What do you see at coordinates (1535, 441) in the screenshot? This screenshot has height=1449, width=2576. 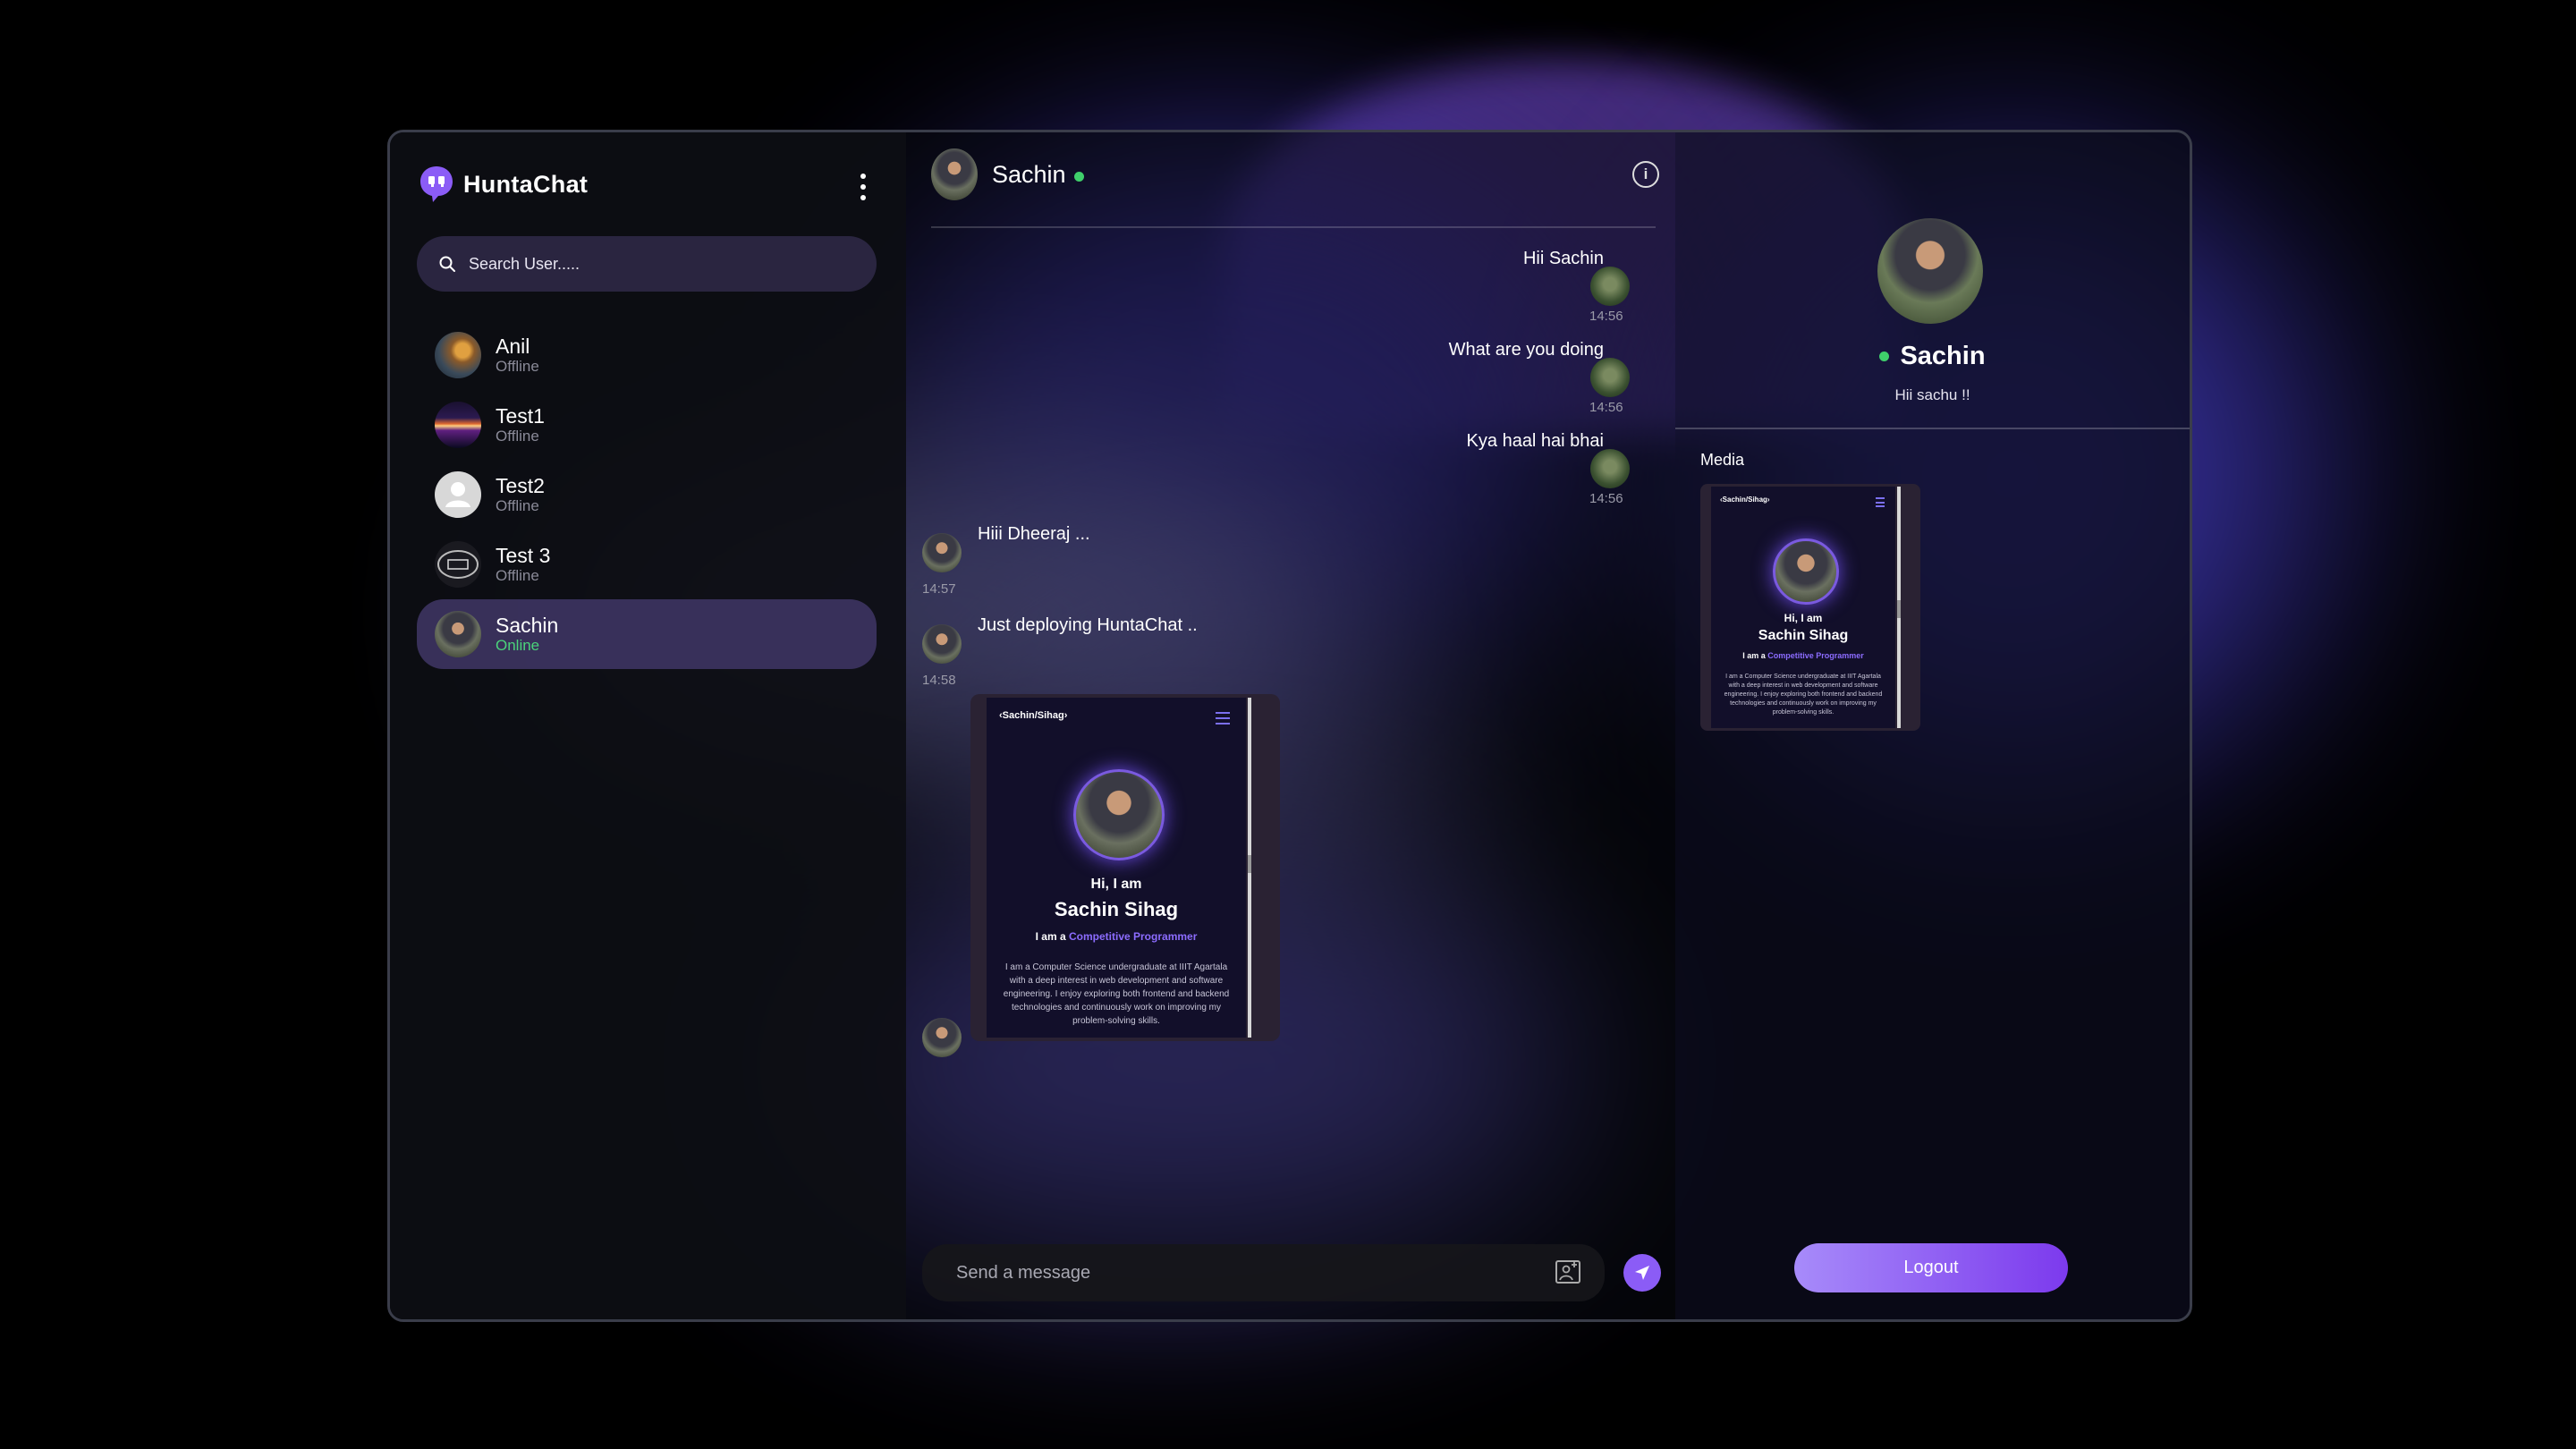 I see `message-text: Kya haal hai bhai` at bounding box center [1535, 441].